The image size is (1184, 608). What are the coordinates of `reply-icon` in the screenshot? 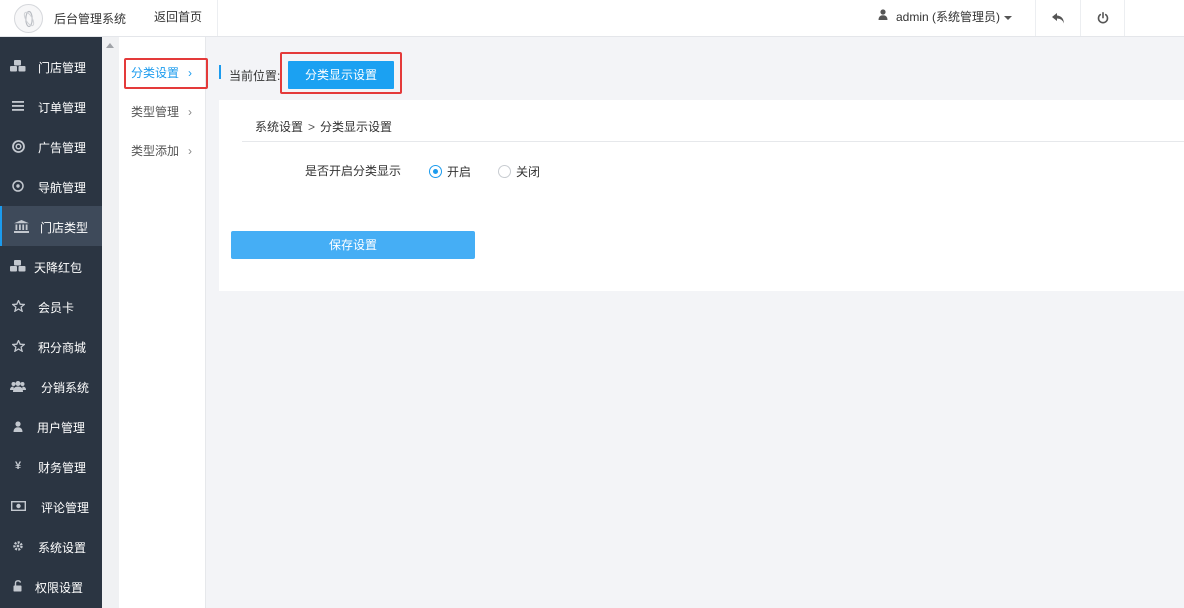 It's located at (1058, 17).